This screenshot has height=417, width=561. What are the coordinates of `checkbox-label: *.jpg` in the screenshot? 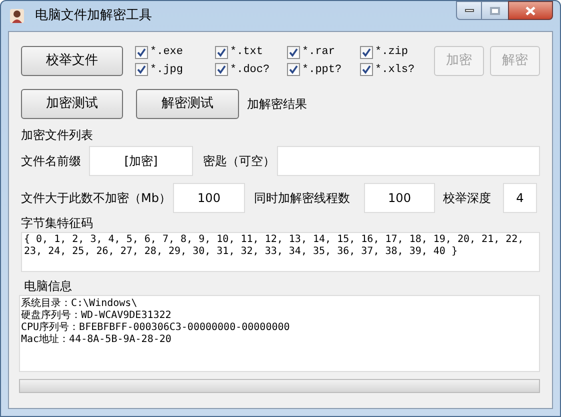 It's located at (167, 70).